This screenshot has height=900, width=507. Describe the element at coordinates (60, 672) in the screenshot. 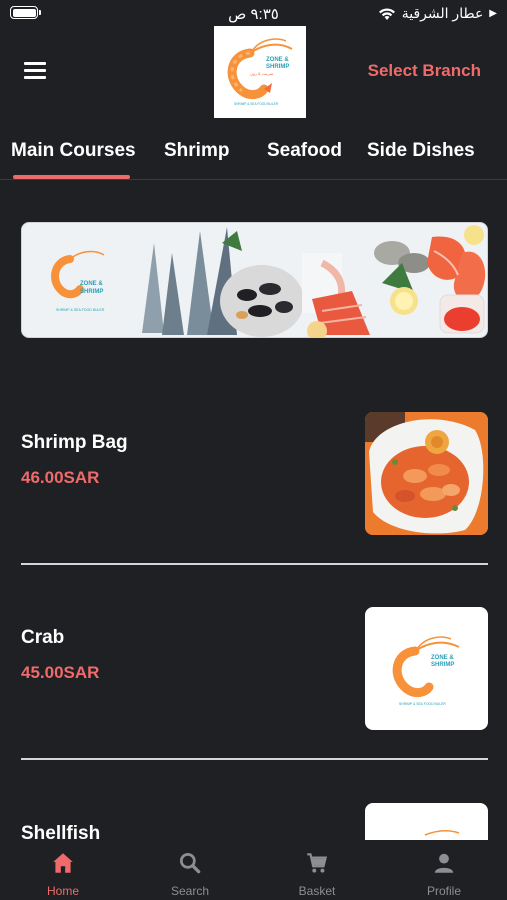

I see `item-price: 45.00SAR` at that location.